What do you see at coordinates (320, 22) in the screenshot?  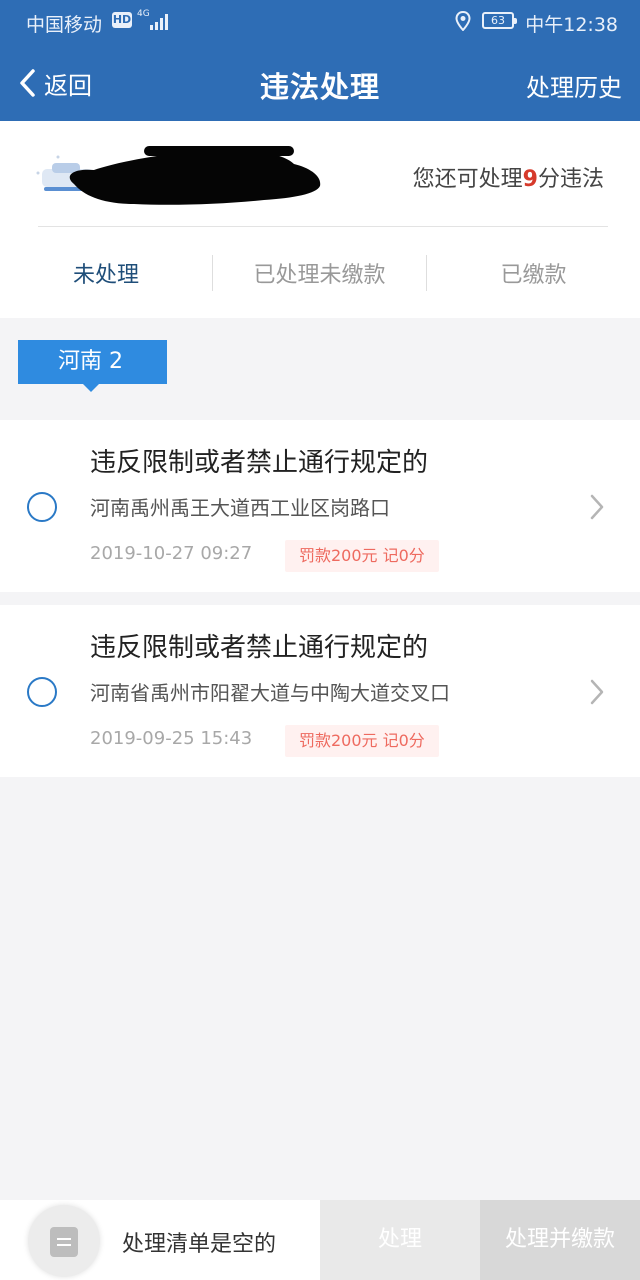 I see `status-bar: 中国移动 HD 4G 63 中午12:38` at bounding box center [320, 22].